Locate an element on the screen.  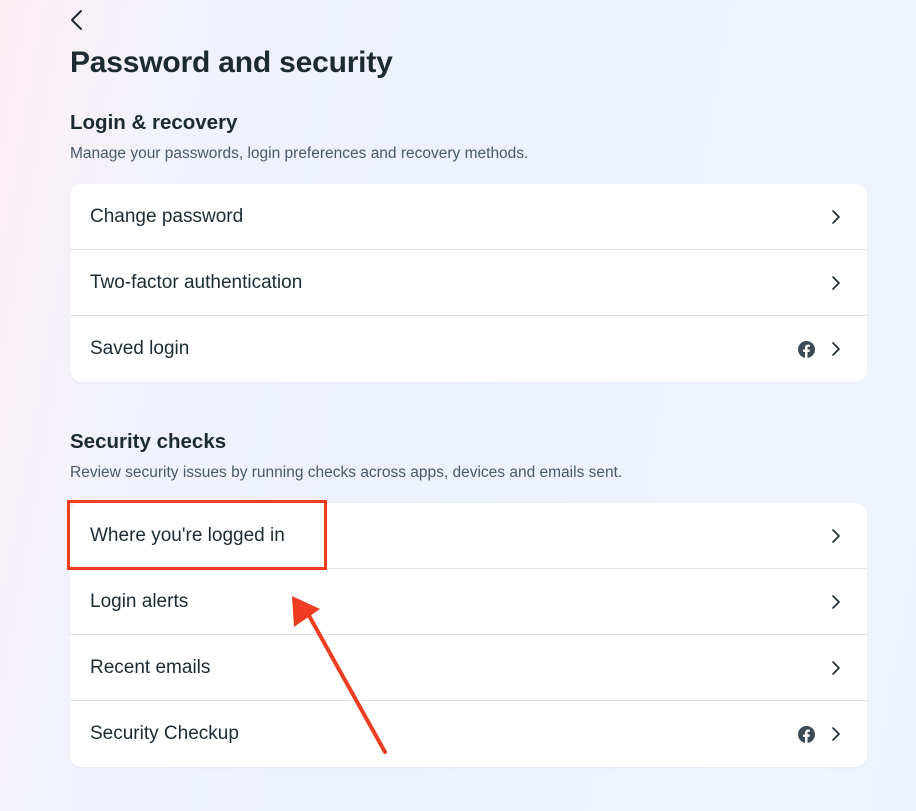
change-password-item: Change password is located at coordinates (468, 217).